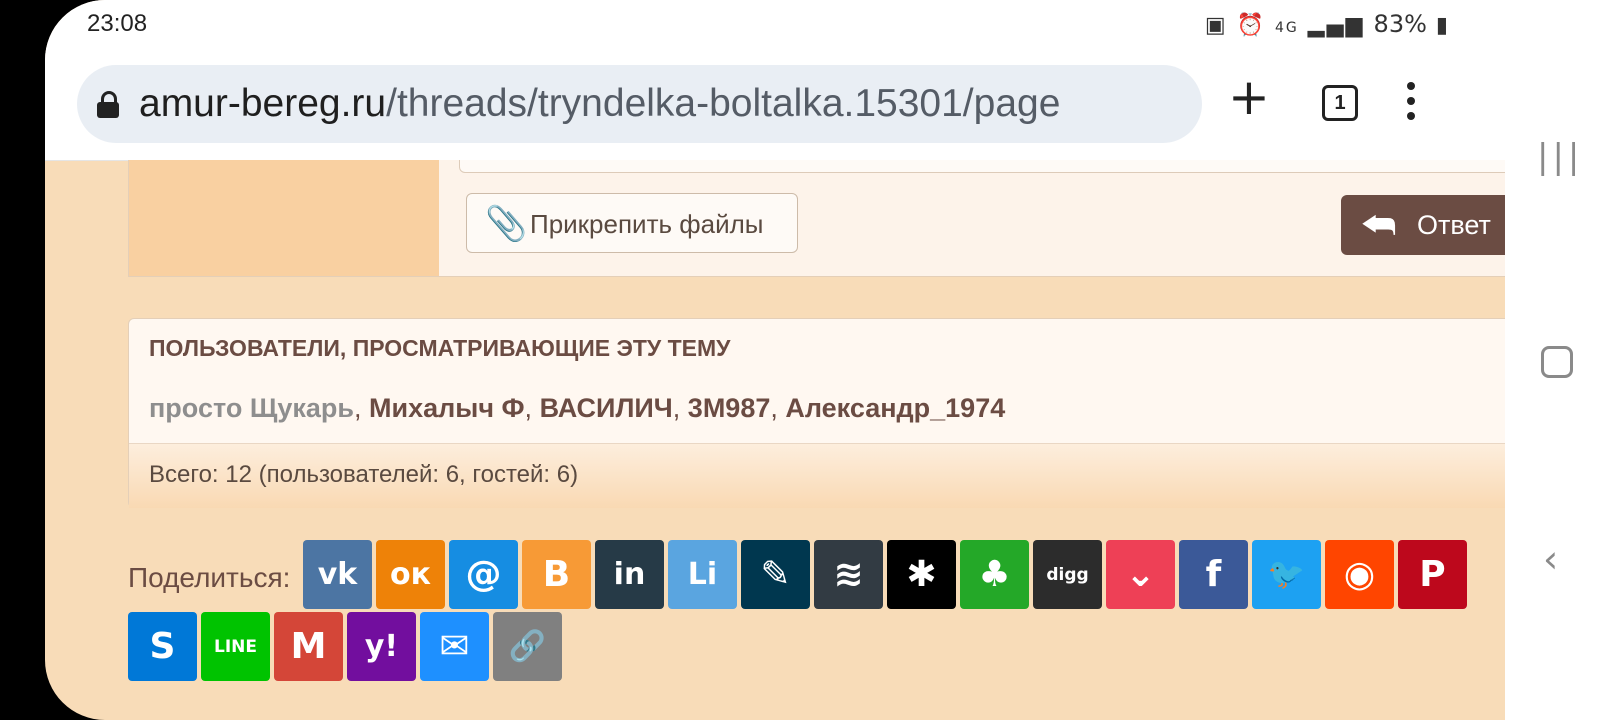 The height and width of the screenshot is (720, 1600). I want to click on vk-share-button: vk, so click(337, 574).